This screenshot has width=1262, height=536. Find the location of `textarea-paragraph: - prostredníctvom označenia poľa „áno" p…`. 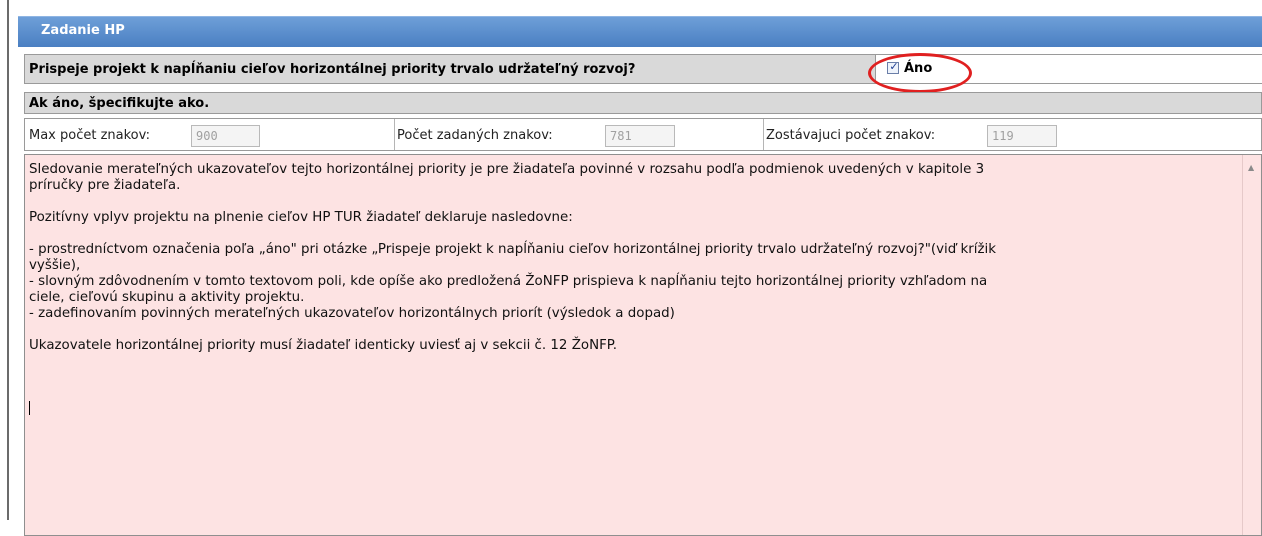

textarea-paragraph: - prostredníctvom označenia poľa „áno" p… is located at coordinates (621, 282).